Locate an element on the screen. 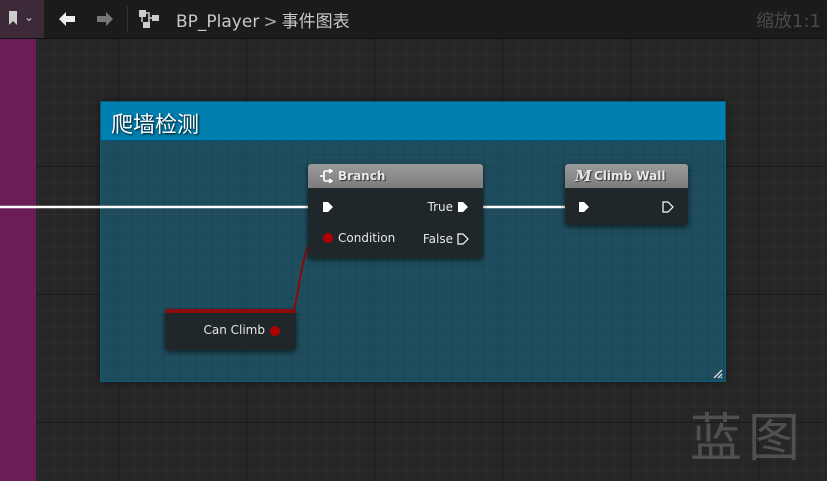 The width and height of the screenshot is (827, 481). branch-node-header: Branch is located at coordinates (395, 176).